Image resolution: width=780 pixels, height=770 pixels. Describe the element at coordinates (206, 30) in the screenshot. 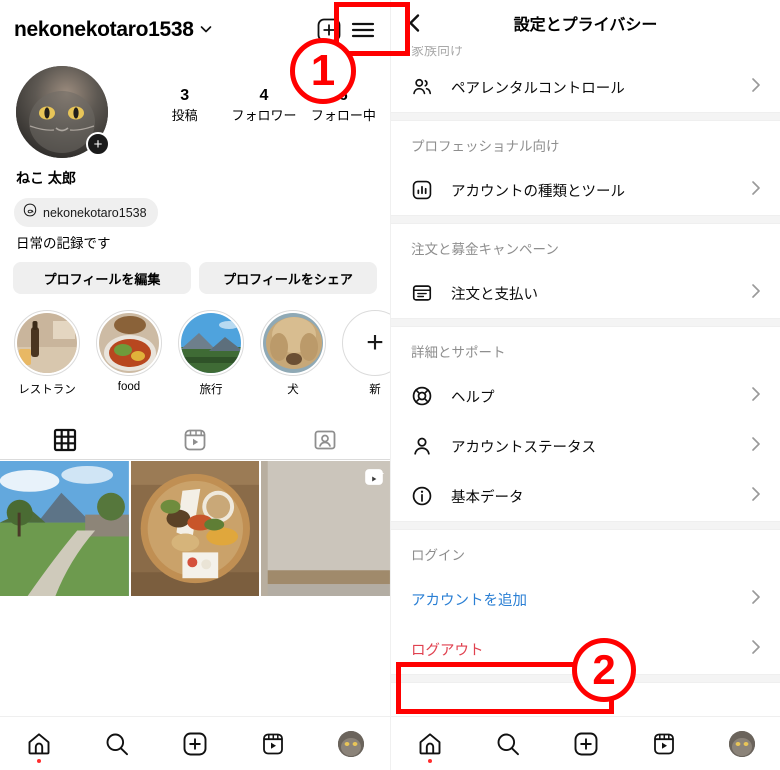

I see `chevron-down-icon` at that location.